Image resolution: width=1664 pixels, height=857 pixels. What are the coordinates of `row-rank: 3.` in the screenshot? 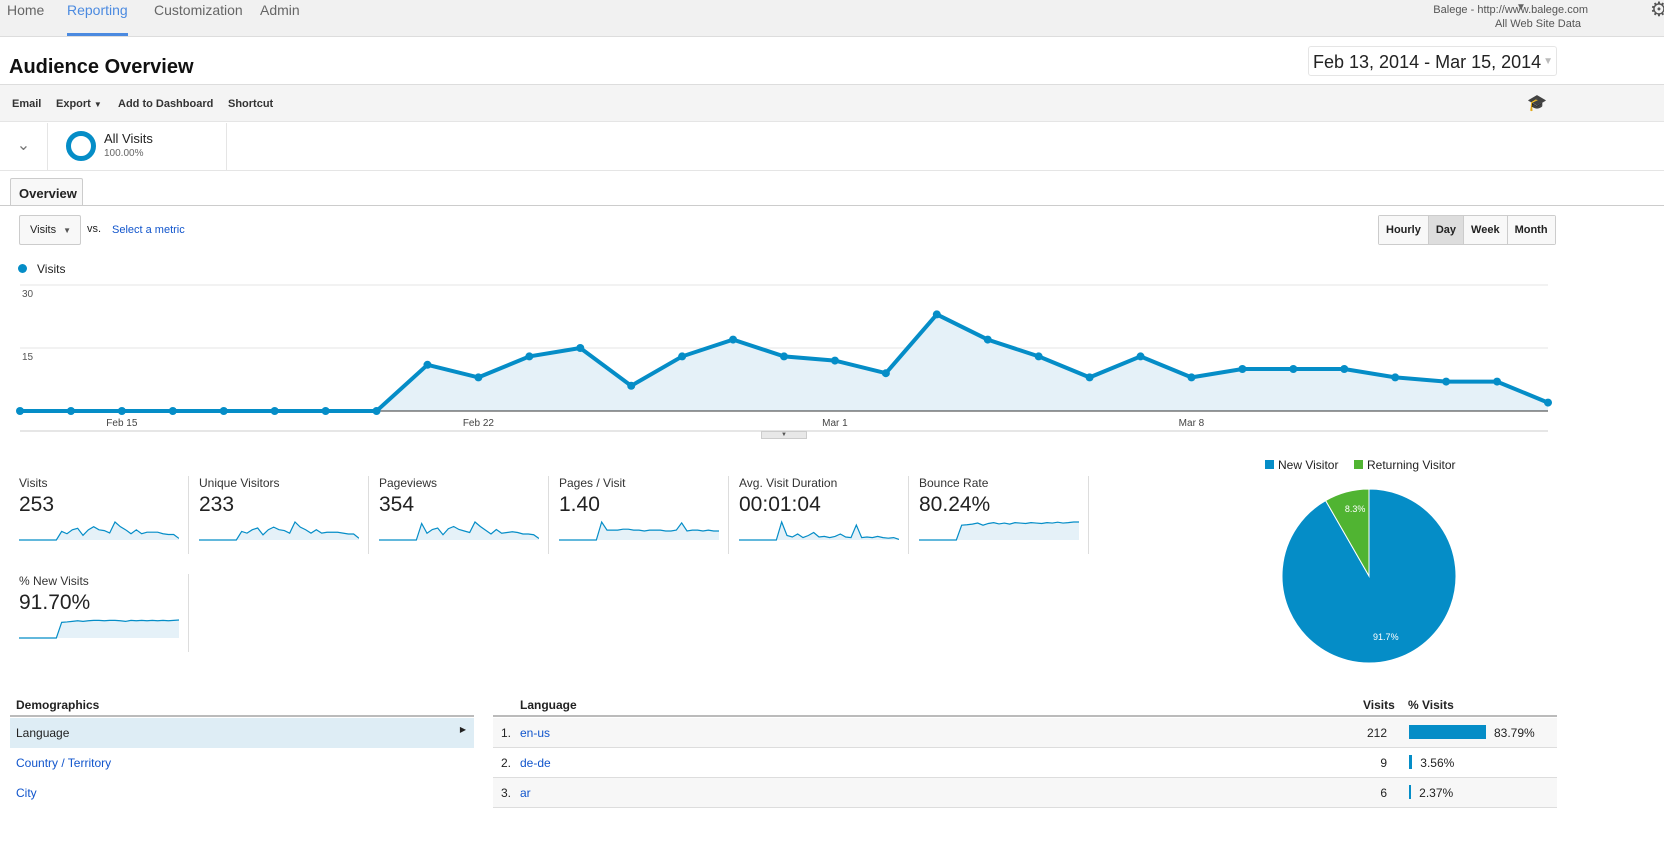 It's located at (506, 793).